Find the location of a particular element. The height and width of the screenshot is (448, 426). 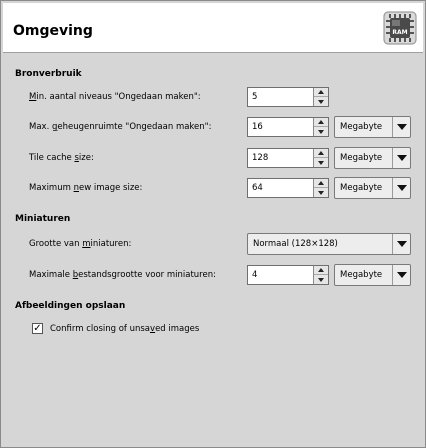

undo-levels-spinner: 5 is located at coordinates (288, 97).